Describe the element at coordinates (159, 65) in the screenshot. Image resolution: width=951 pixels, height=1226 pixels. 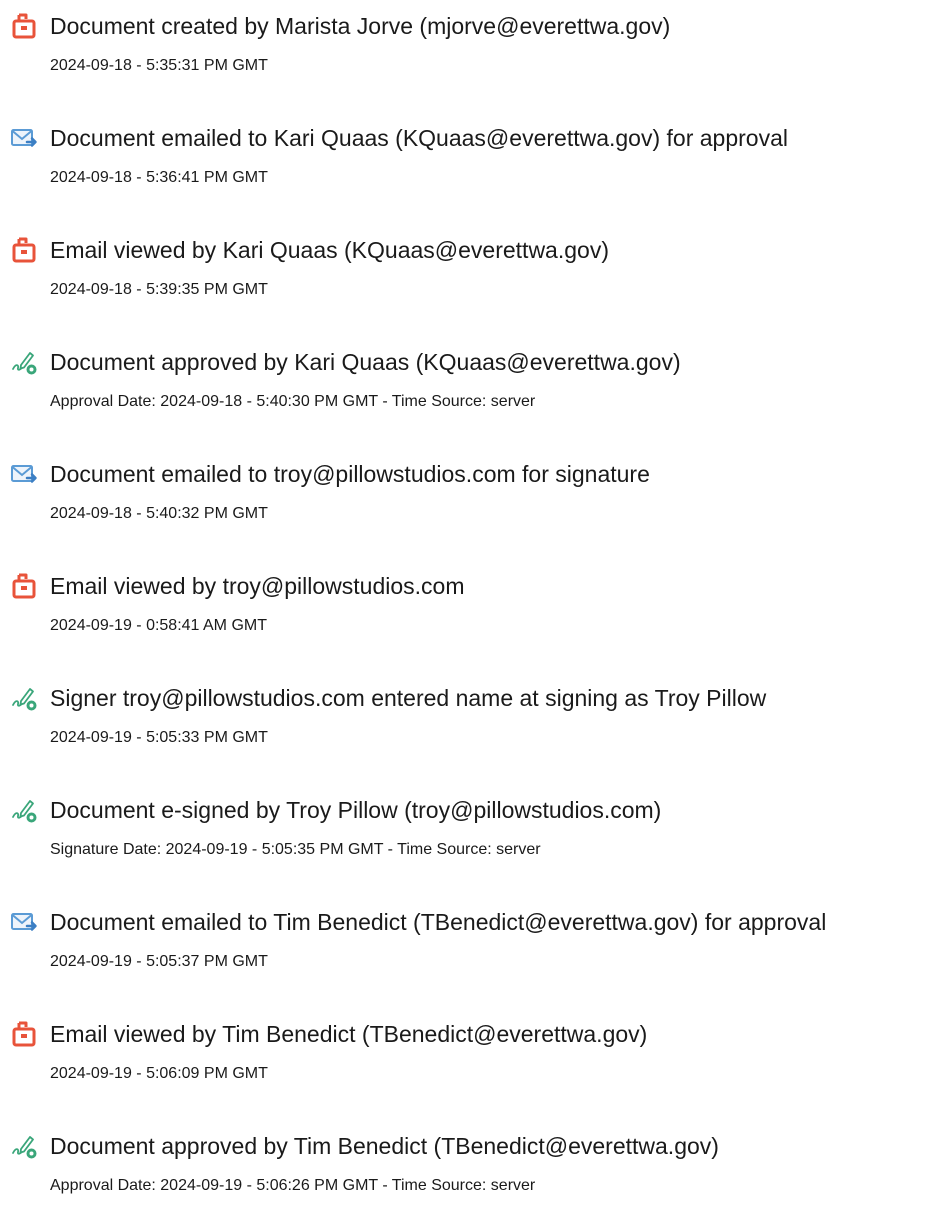
I see `event-timestamp: 2024-09-18 - 5:35:31 PM GMT` at that location.